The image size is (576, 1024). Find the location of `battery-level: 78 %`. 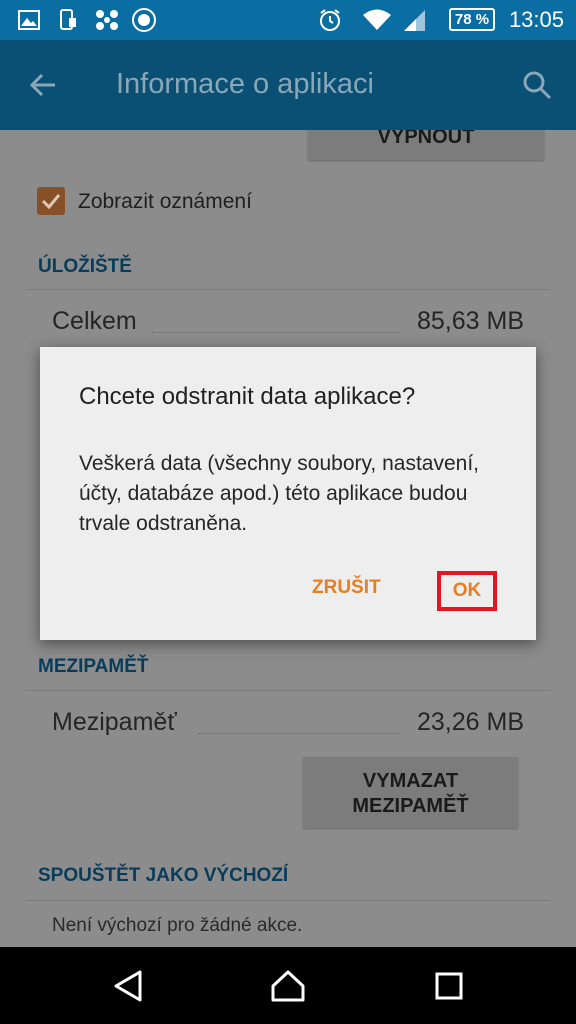

battery-level: 78 % is located at coordinates (472, 19).